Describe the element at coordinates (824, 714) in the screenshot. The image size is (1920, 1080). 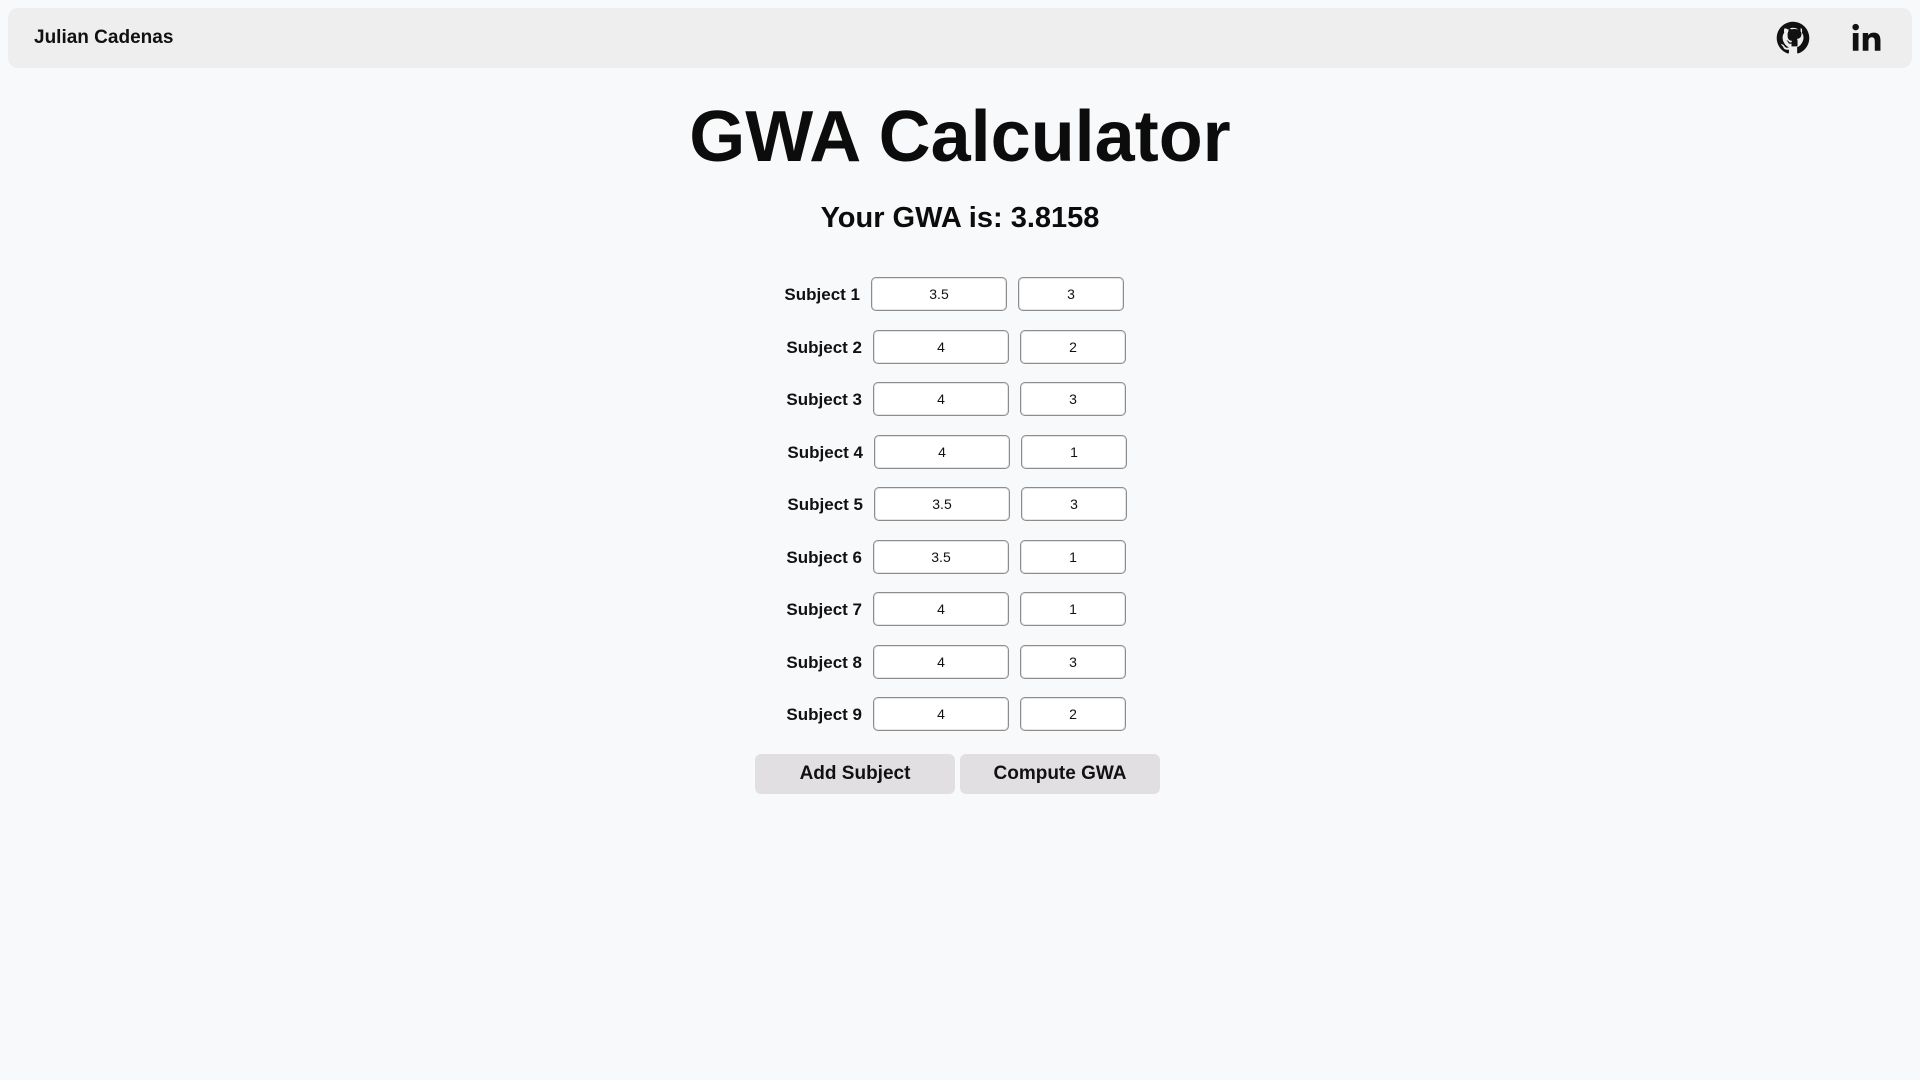
I see `subject-label: Subject 9` at that location.